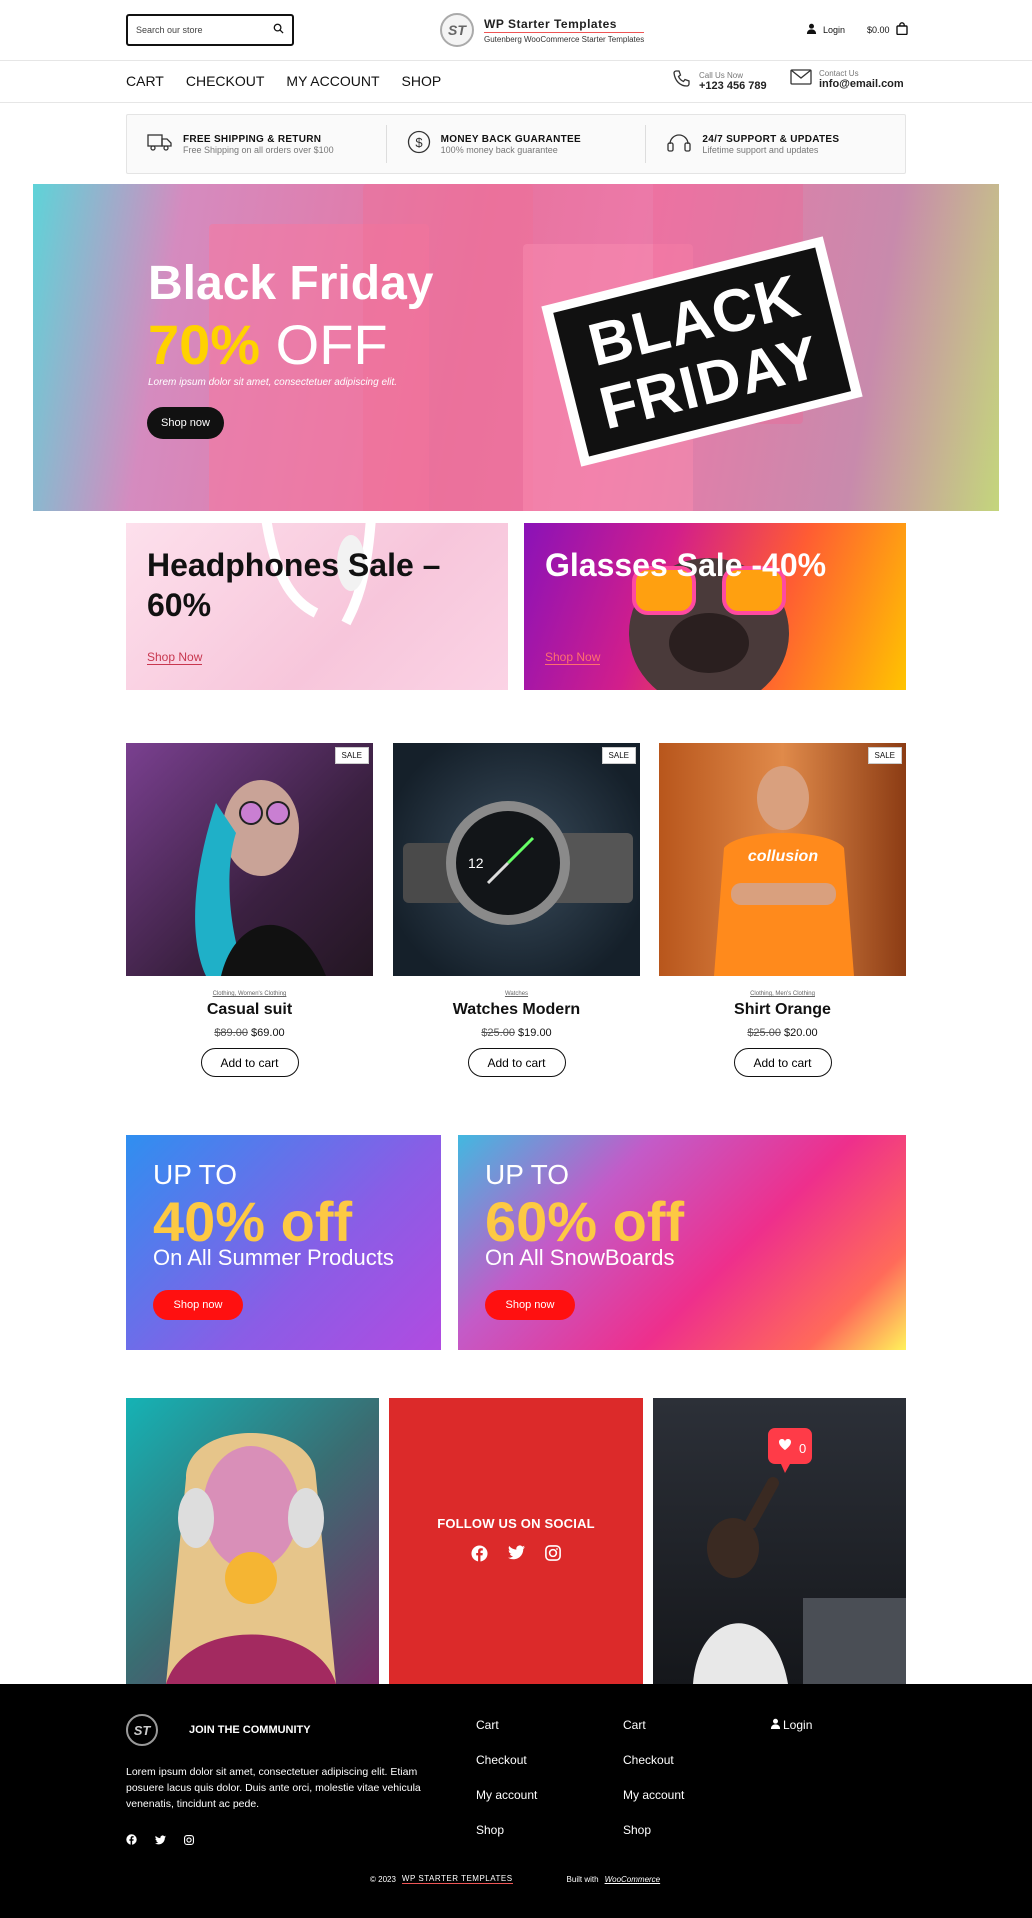 The height and width of the screenshot is (1918, 1032). I want to click on dollar-icon: $, so click(419, 144).